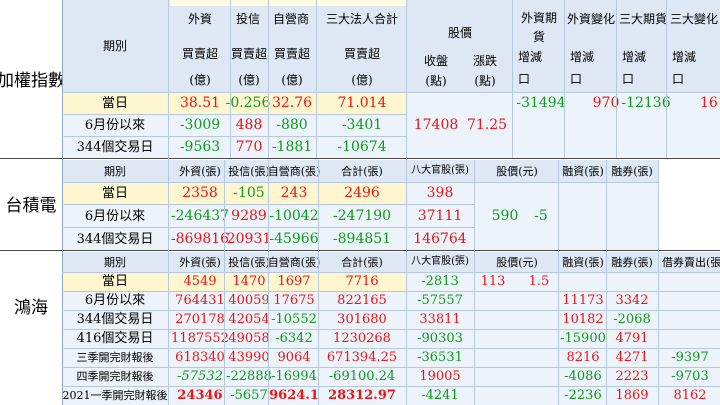 This screenshot has height=405, width=720. I want to click on honhai-cell: -4086, so click(583, 376).